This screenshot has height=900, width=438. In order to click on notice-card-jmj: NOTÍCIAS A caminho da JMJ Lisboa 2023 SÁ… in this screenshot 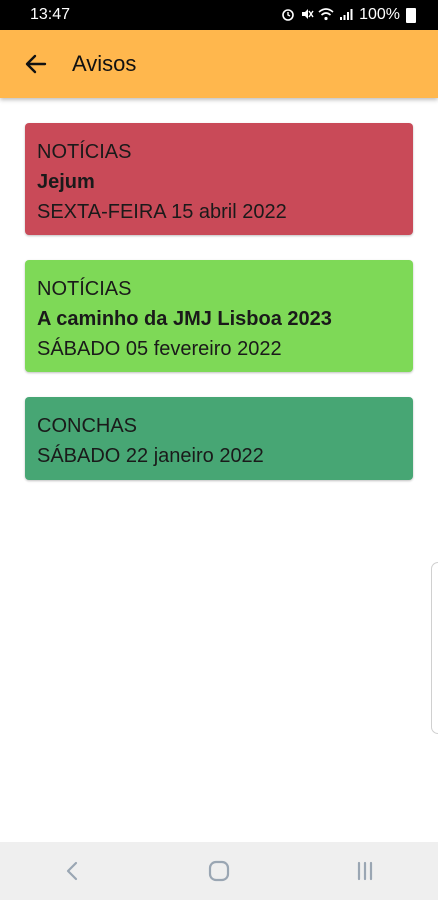, I will do `click(219, 316)`.